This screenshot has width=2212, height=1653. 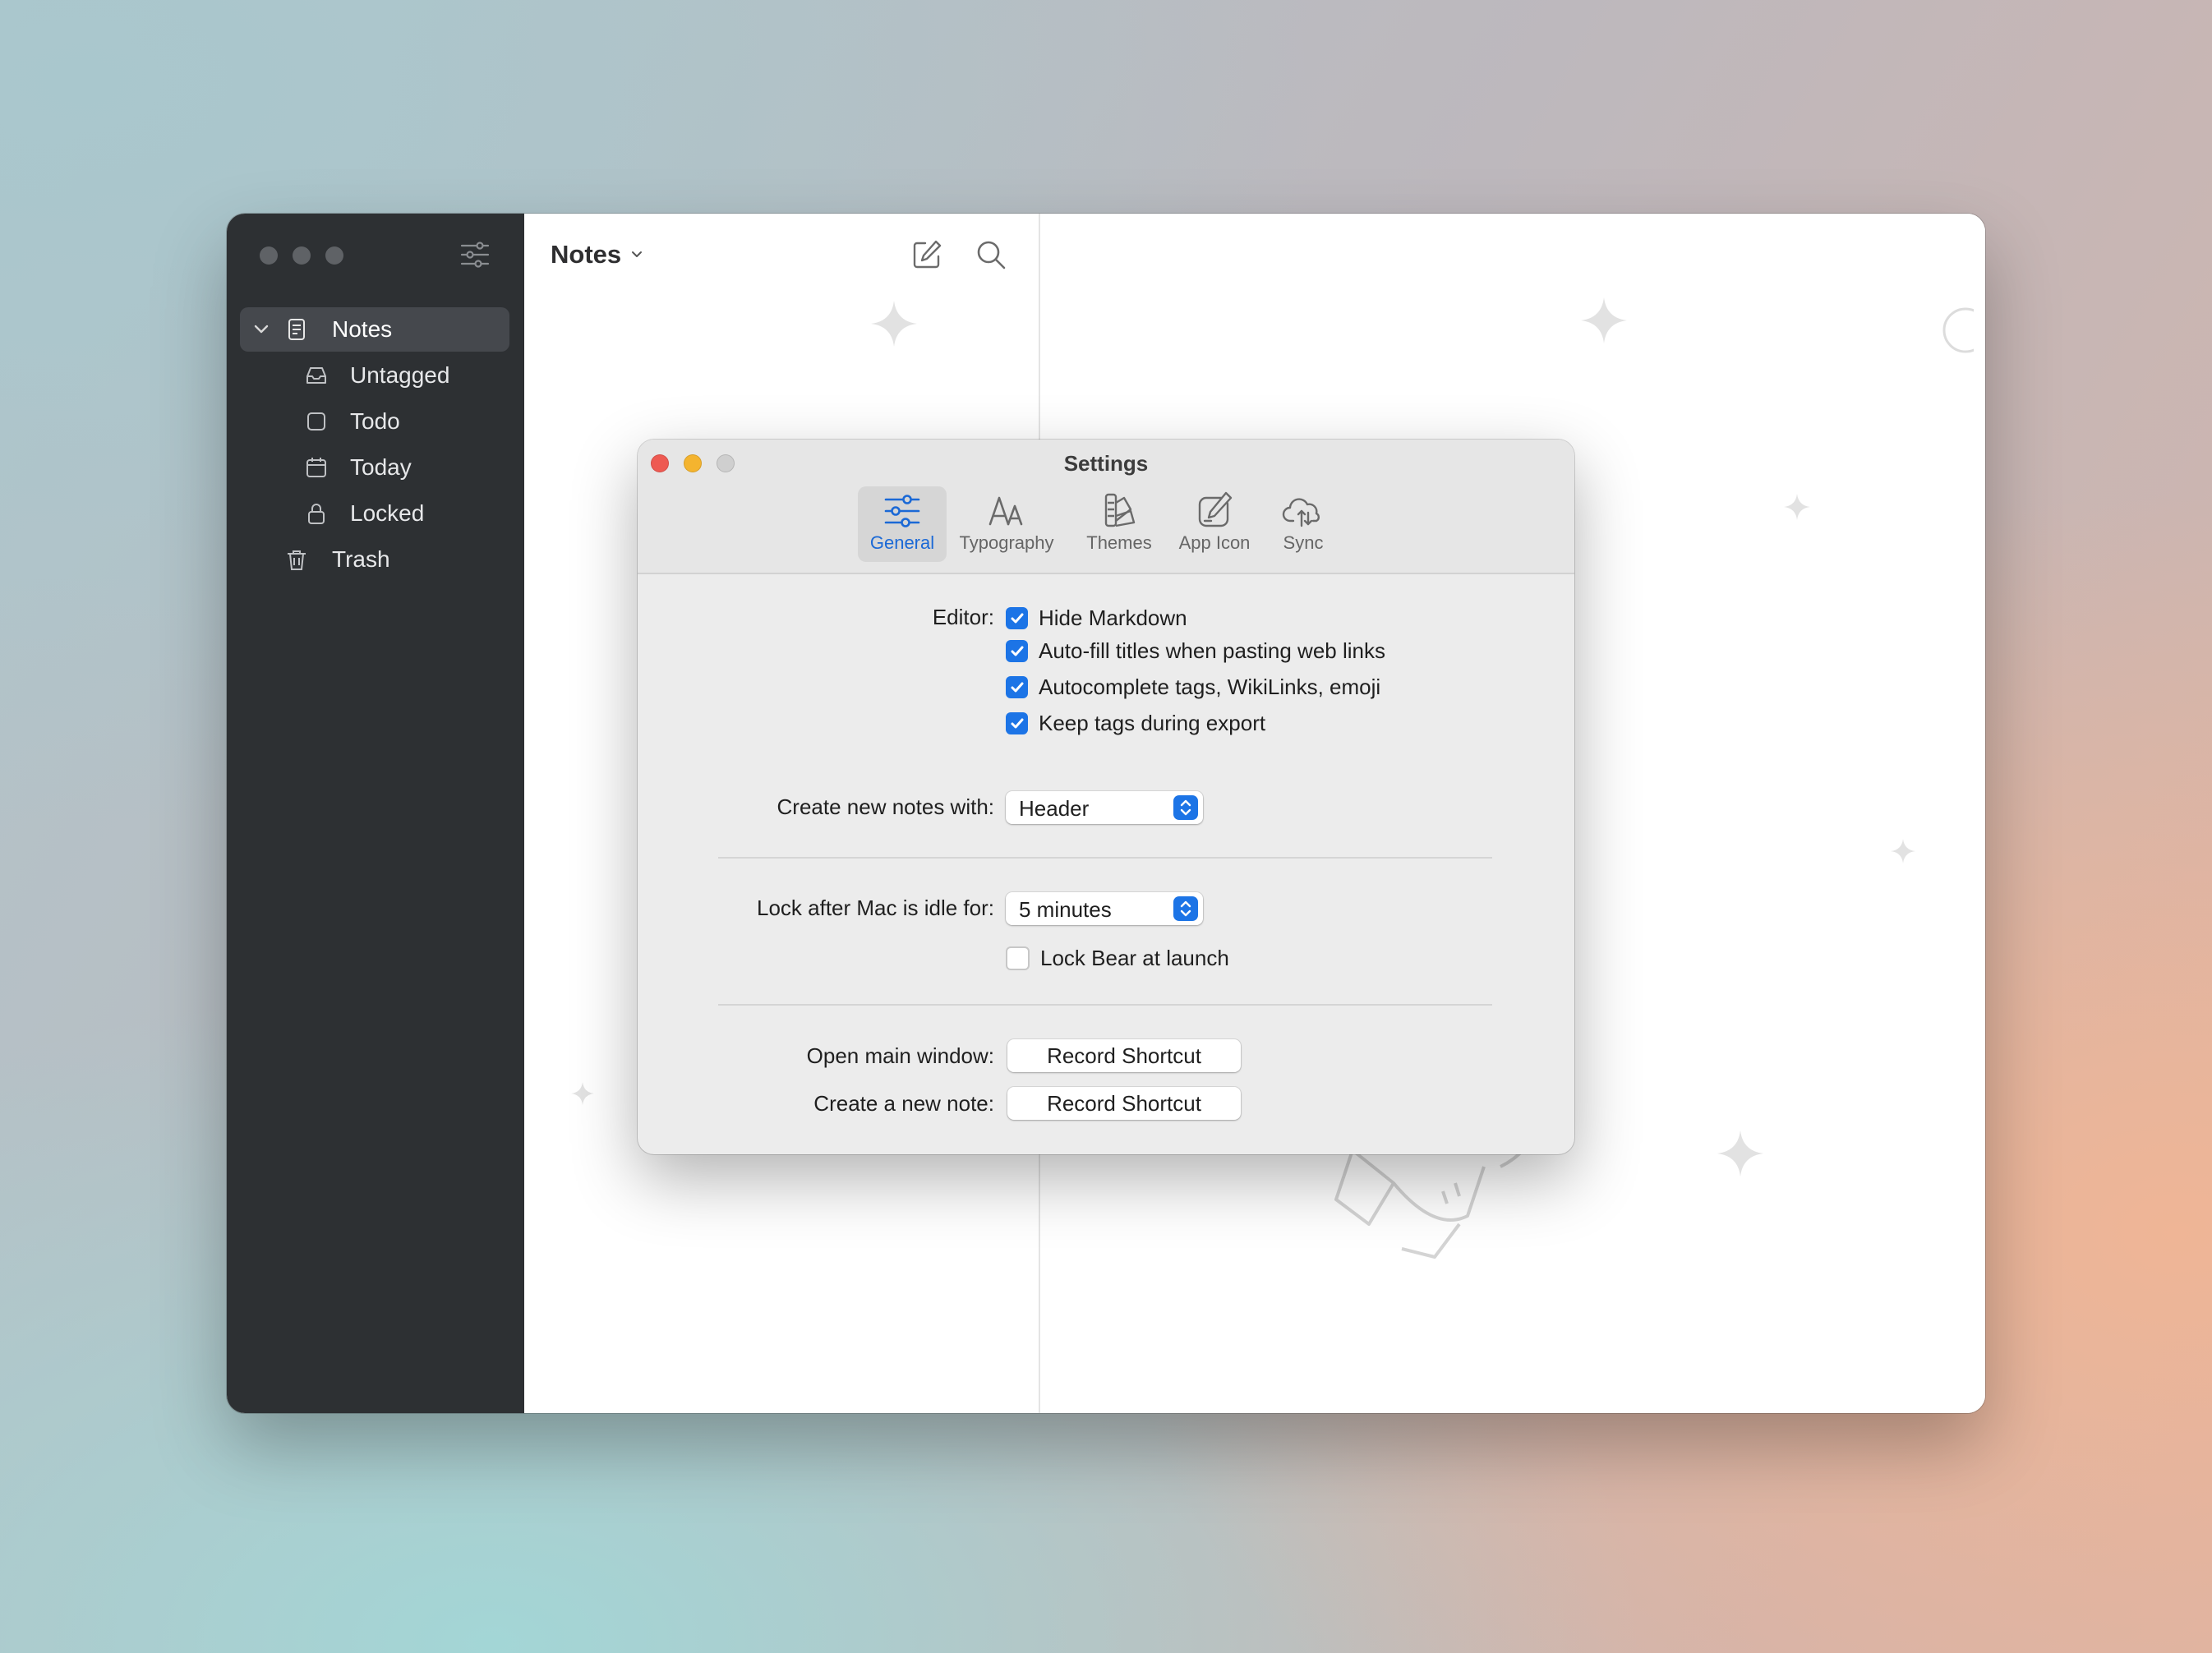 I want to click on sidebar-item-label: Locked, so click(x=387, y=513).